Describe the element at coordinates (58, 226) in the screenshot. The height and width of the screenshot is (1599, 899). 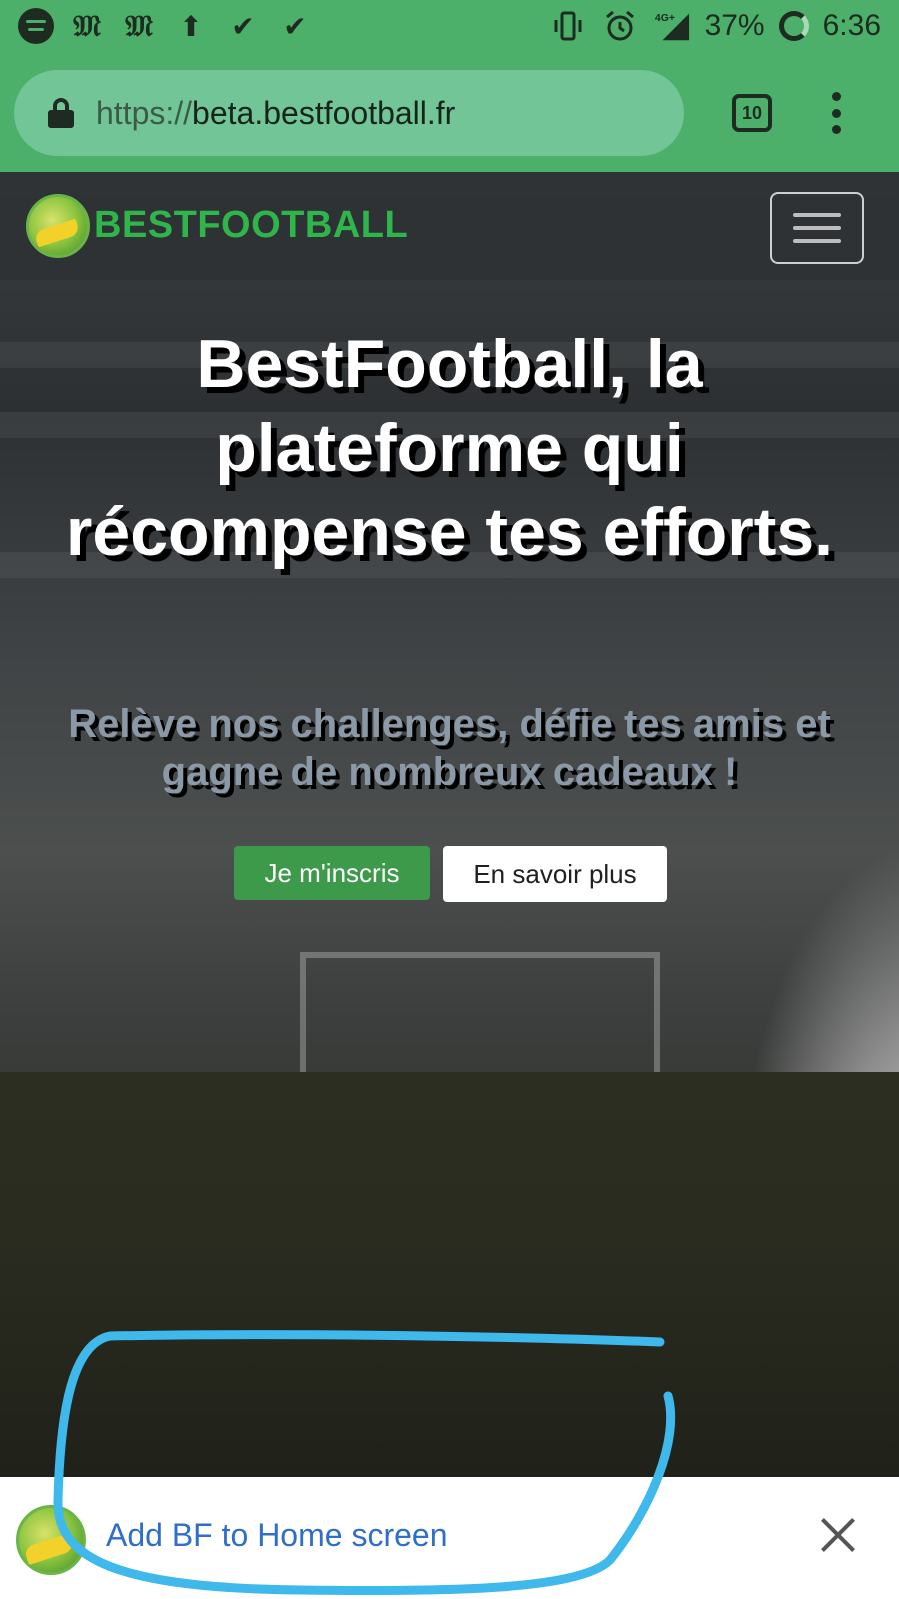
I see `bestfootball-logo-icon` at that location.